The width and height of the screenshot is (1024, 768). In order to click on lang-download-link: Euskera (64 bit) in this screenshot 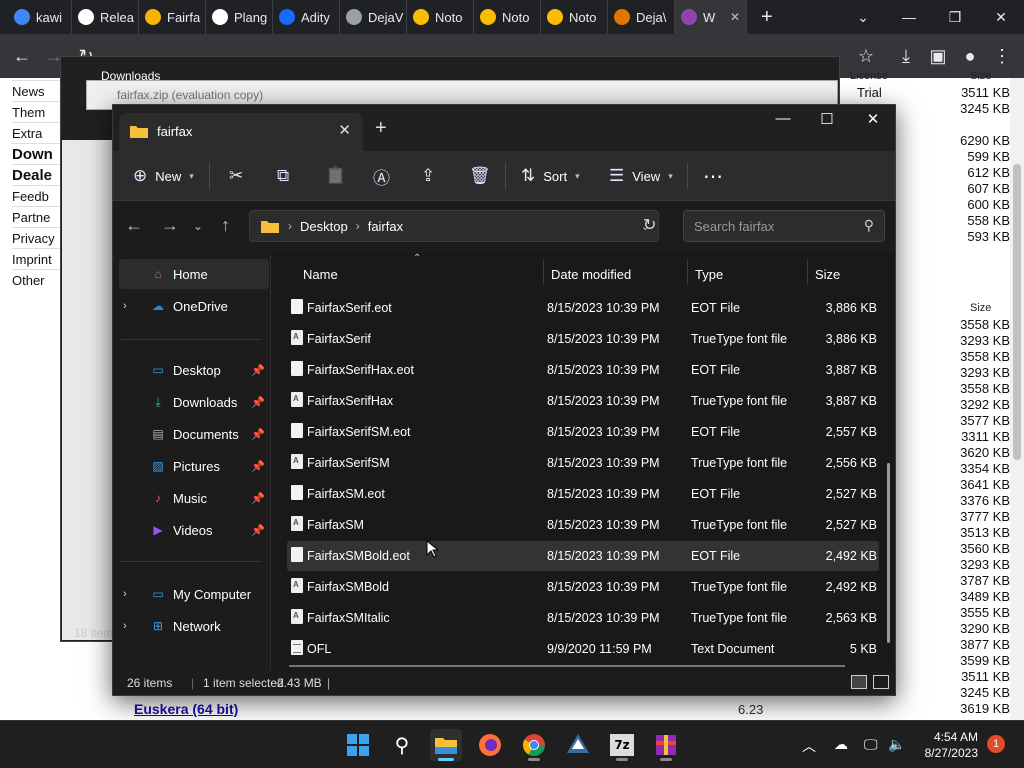, I will do `click(186, 709)`.